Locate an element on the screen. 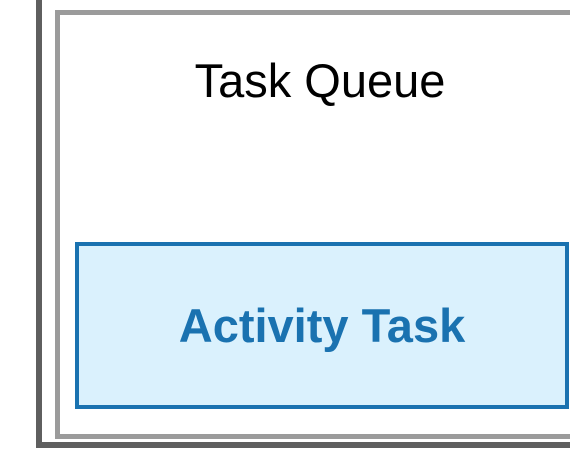 The height and width of the screenshot is (454, 570). activity-task-label: Activity Task is located at coordinates (322, 325).